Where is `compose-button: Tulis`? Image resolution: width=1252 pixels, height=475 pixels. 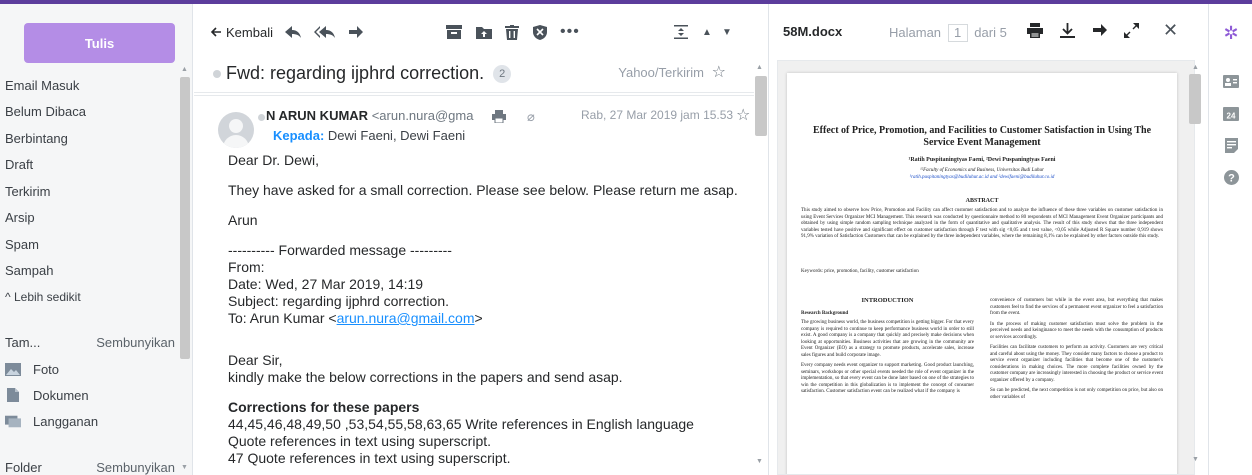
compose-button: Tulis is located at coordinates (99, 43).